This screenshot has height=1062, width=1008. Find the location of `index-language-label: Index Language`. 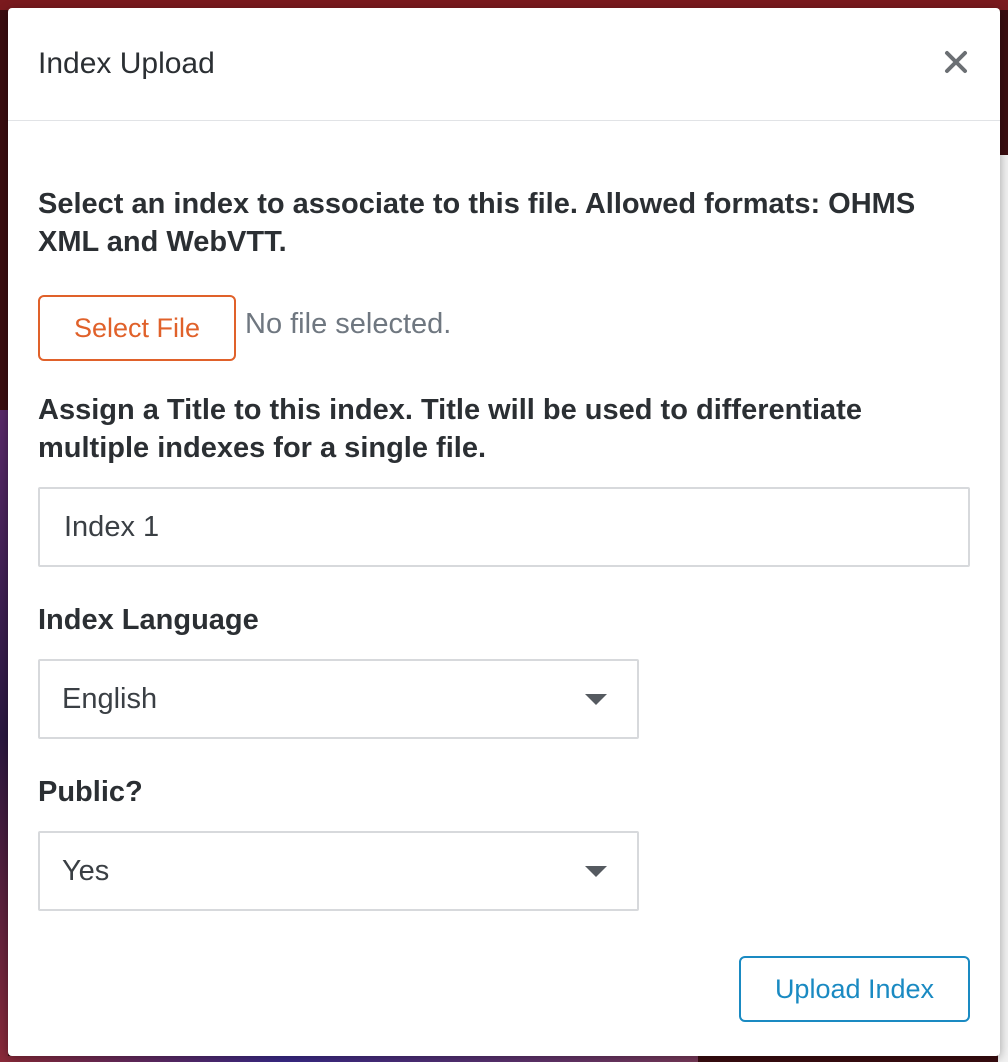

index-language-label: Index Language is located at coordinates (148, 620).